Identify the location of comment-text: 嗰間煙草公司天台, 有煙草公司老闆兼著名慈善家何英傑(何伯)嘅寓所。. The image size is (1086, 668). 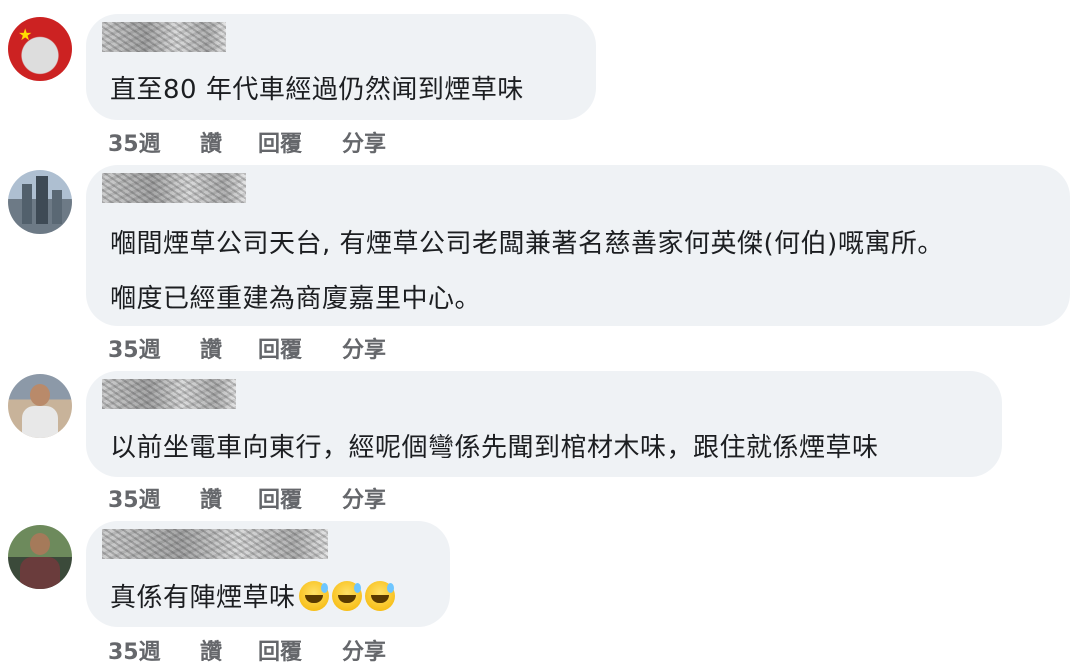
(527, 244).